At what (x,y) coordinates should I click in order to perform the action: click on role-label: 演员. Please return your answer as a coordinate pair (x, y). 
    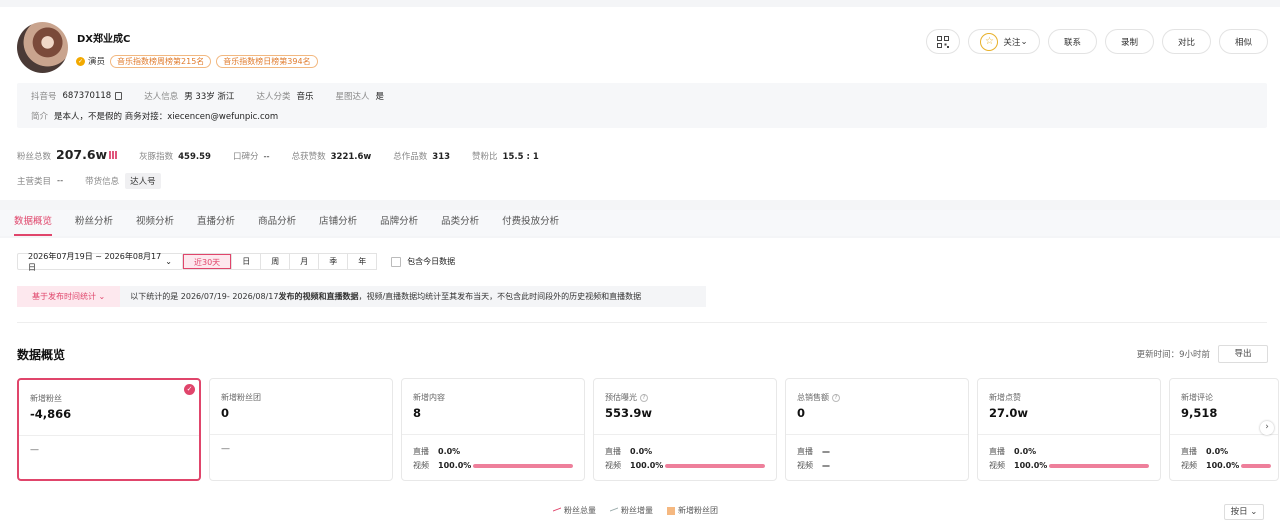
    Looking at the image, I should click on (97, 62).